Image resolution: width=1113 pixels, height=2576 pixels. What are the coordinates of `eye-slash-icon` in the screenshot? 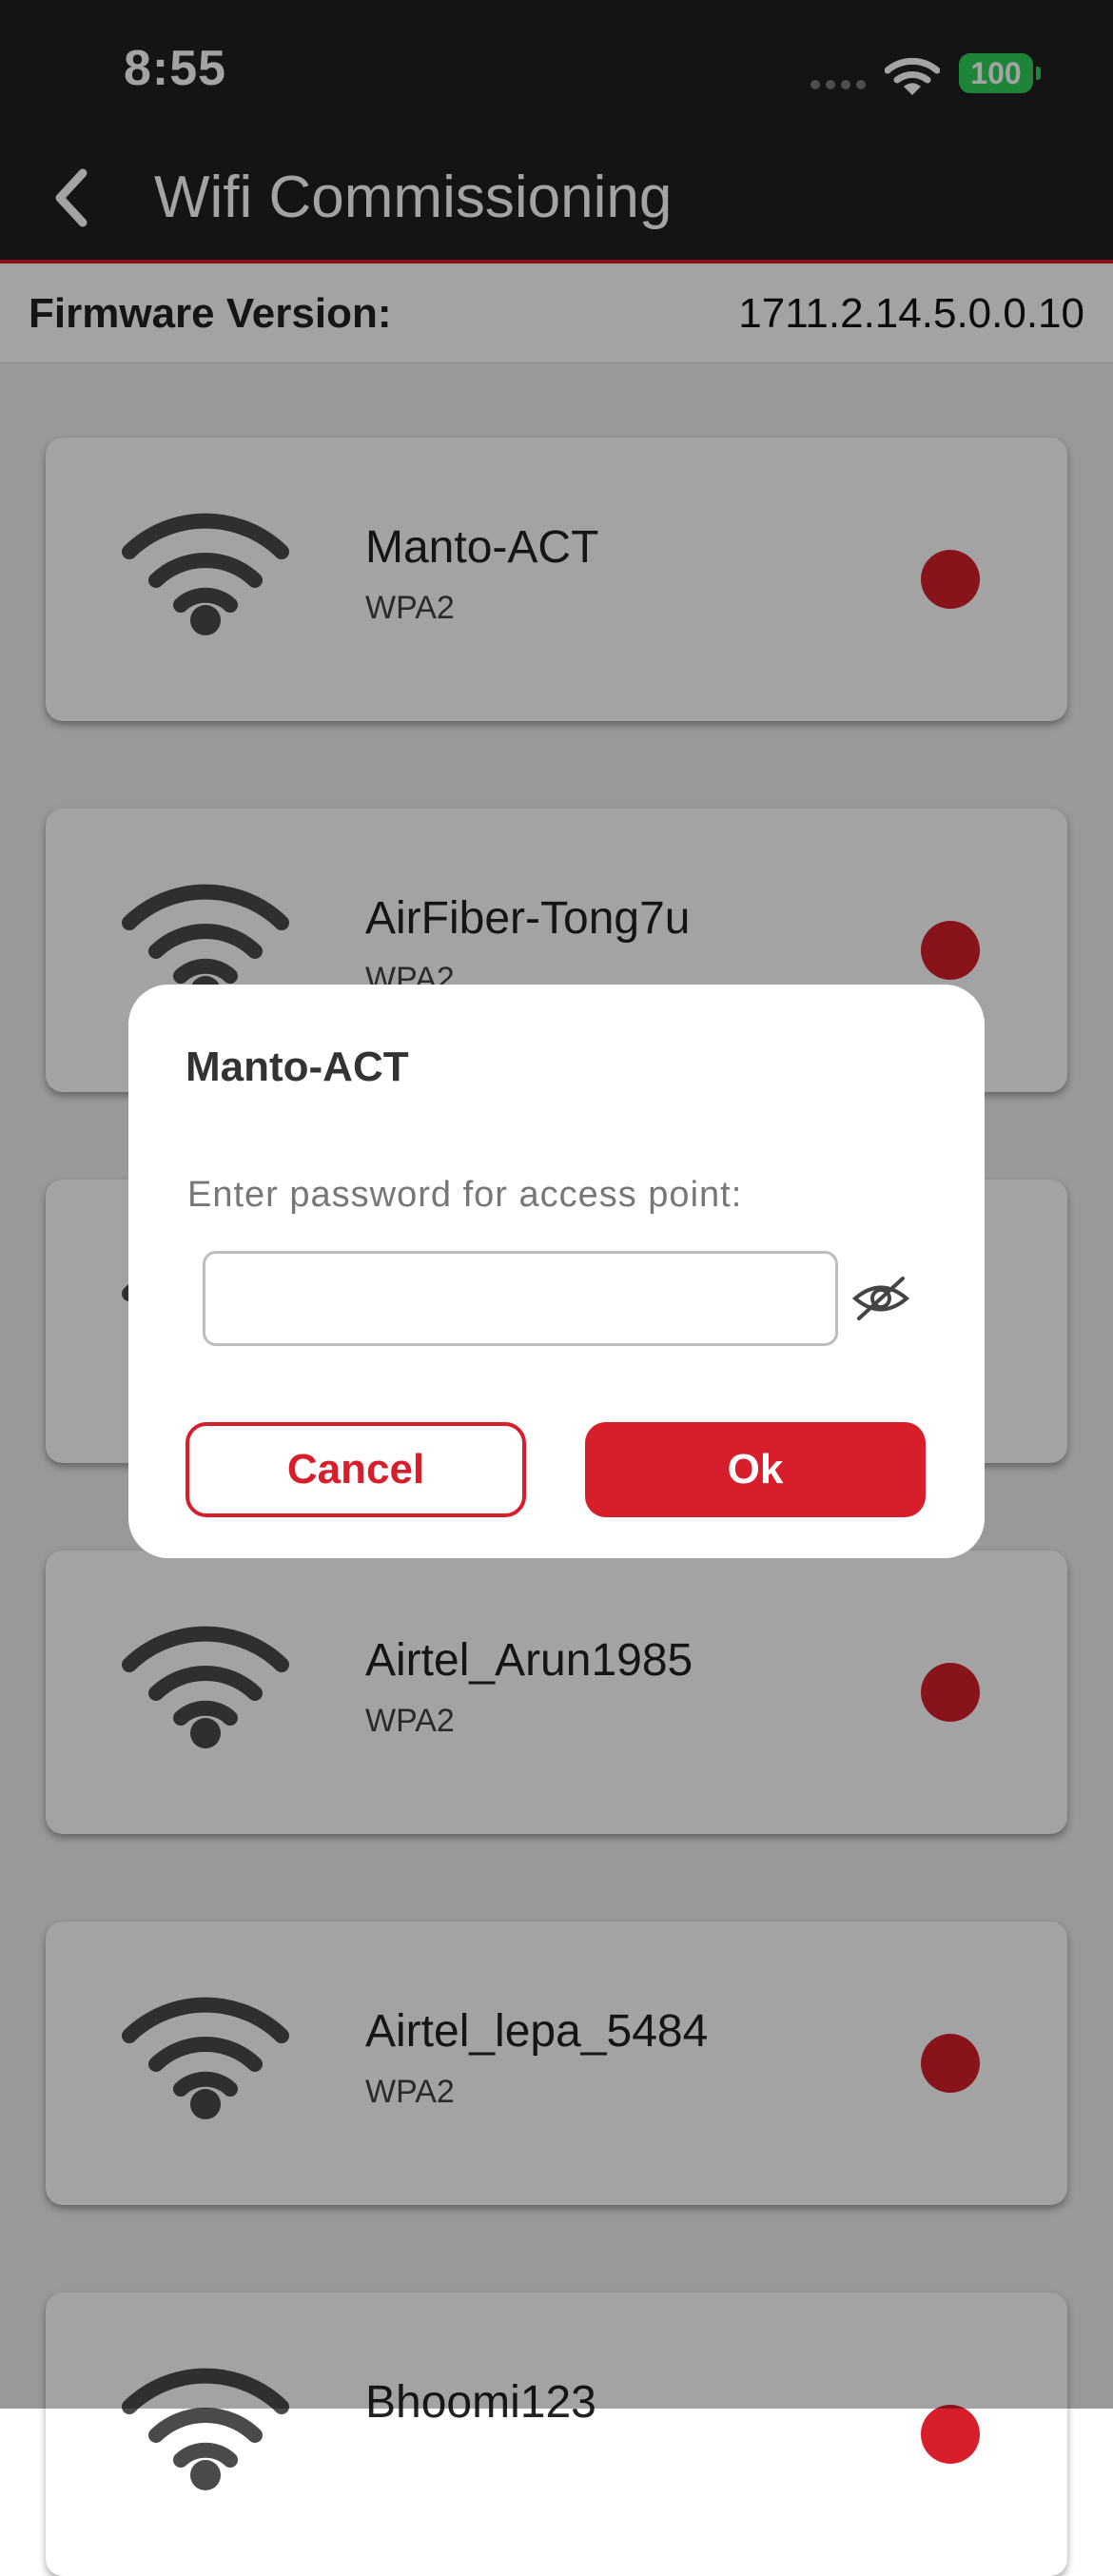 It's located at (880, 1299).